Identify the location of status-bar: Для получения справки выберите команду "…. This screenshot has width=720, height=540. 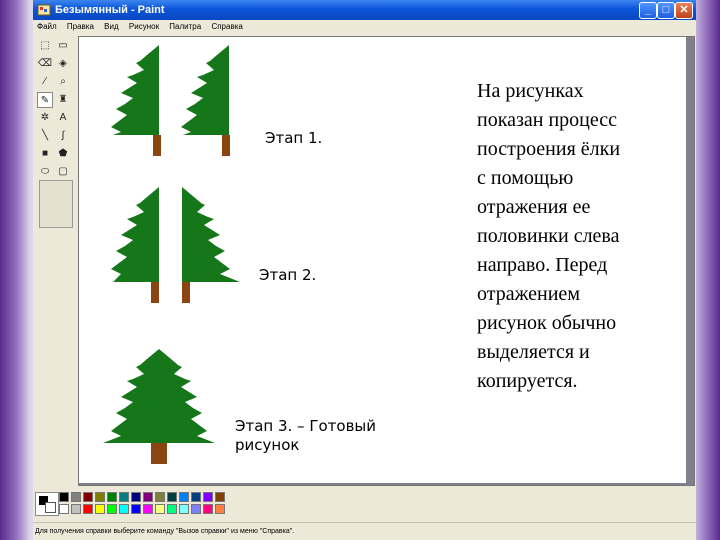
(364, 531).